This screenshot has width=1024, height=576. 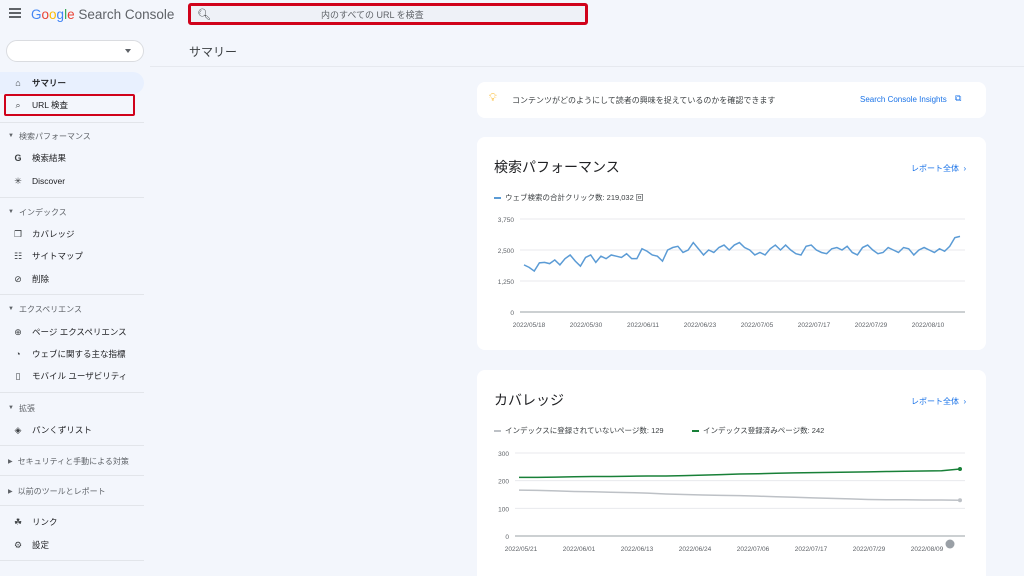 What do you see at coordinates (213, 52) in the screenshot?
I see `page-title: サマリー` at bounding box center [213, 52].